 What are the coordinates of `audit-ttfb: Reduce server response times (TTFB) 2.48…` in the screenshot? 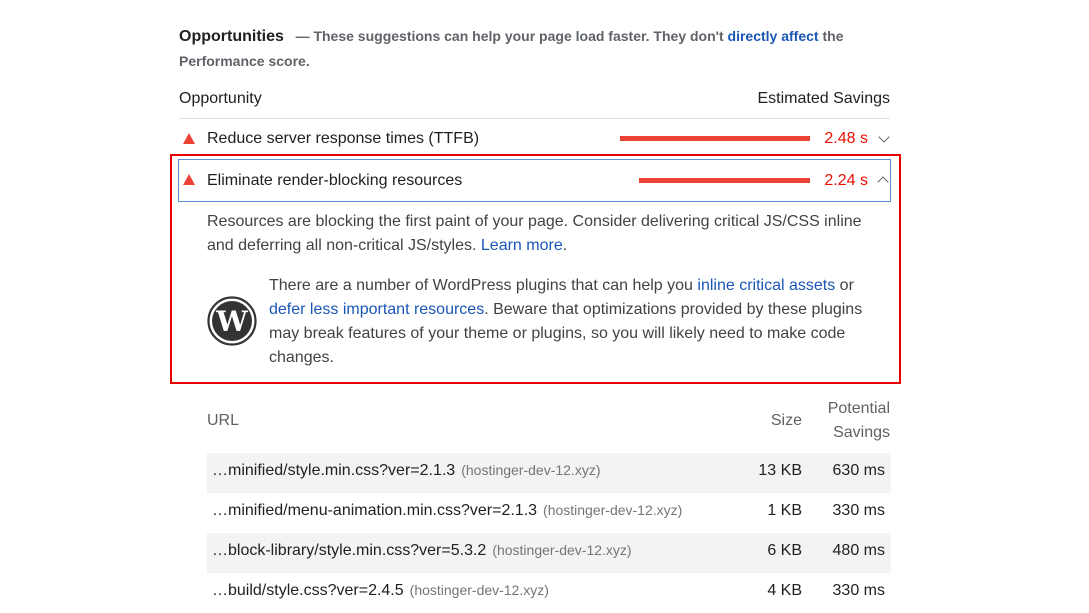 It's located at (535, 139).